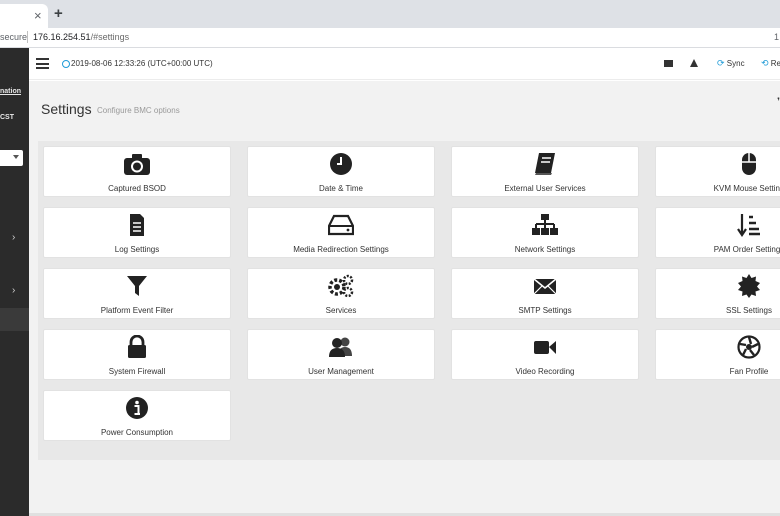 The height and width of the screenshot is (516, 780). What do you see at coordinates (16, 157) in the screenshot?
I see `chevron-down-icon` at bounding box center [16, 157].